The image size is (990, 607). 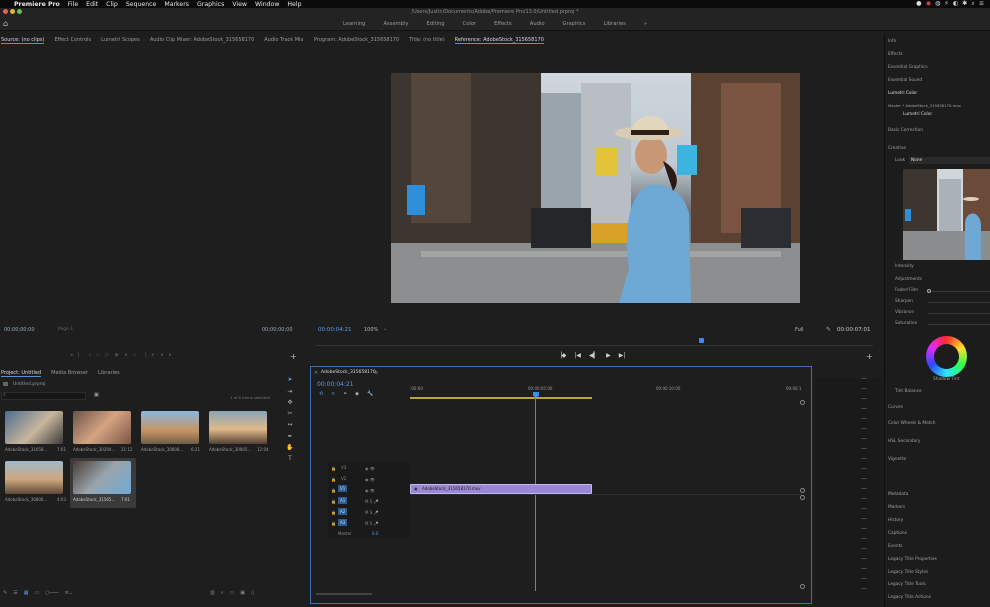 I want to click on snap-icon: ∩, so click(x=333, y=394).